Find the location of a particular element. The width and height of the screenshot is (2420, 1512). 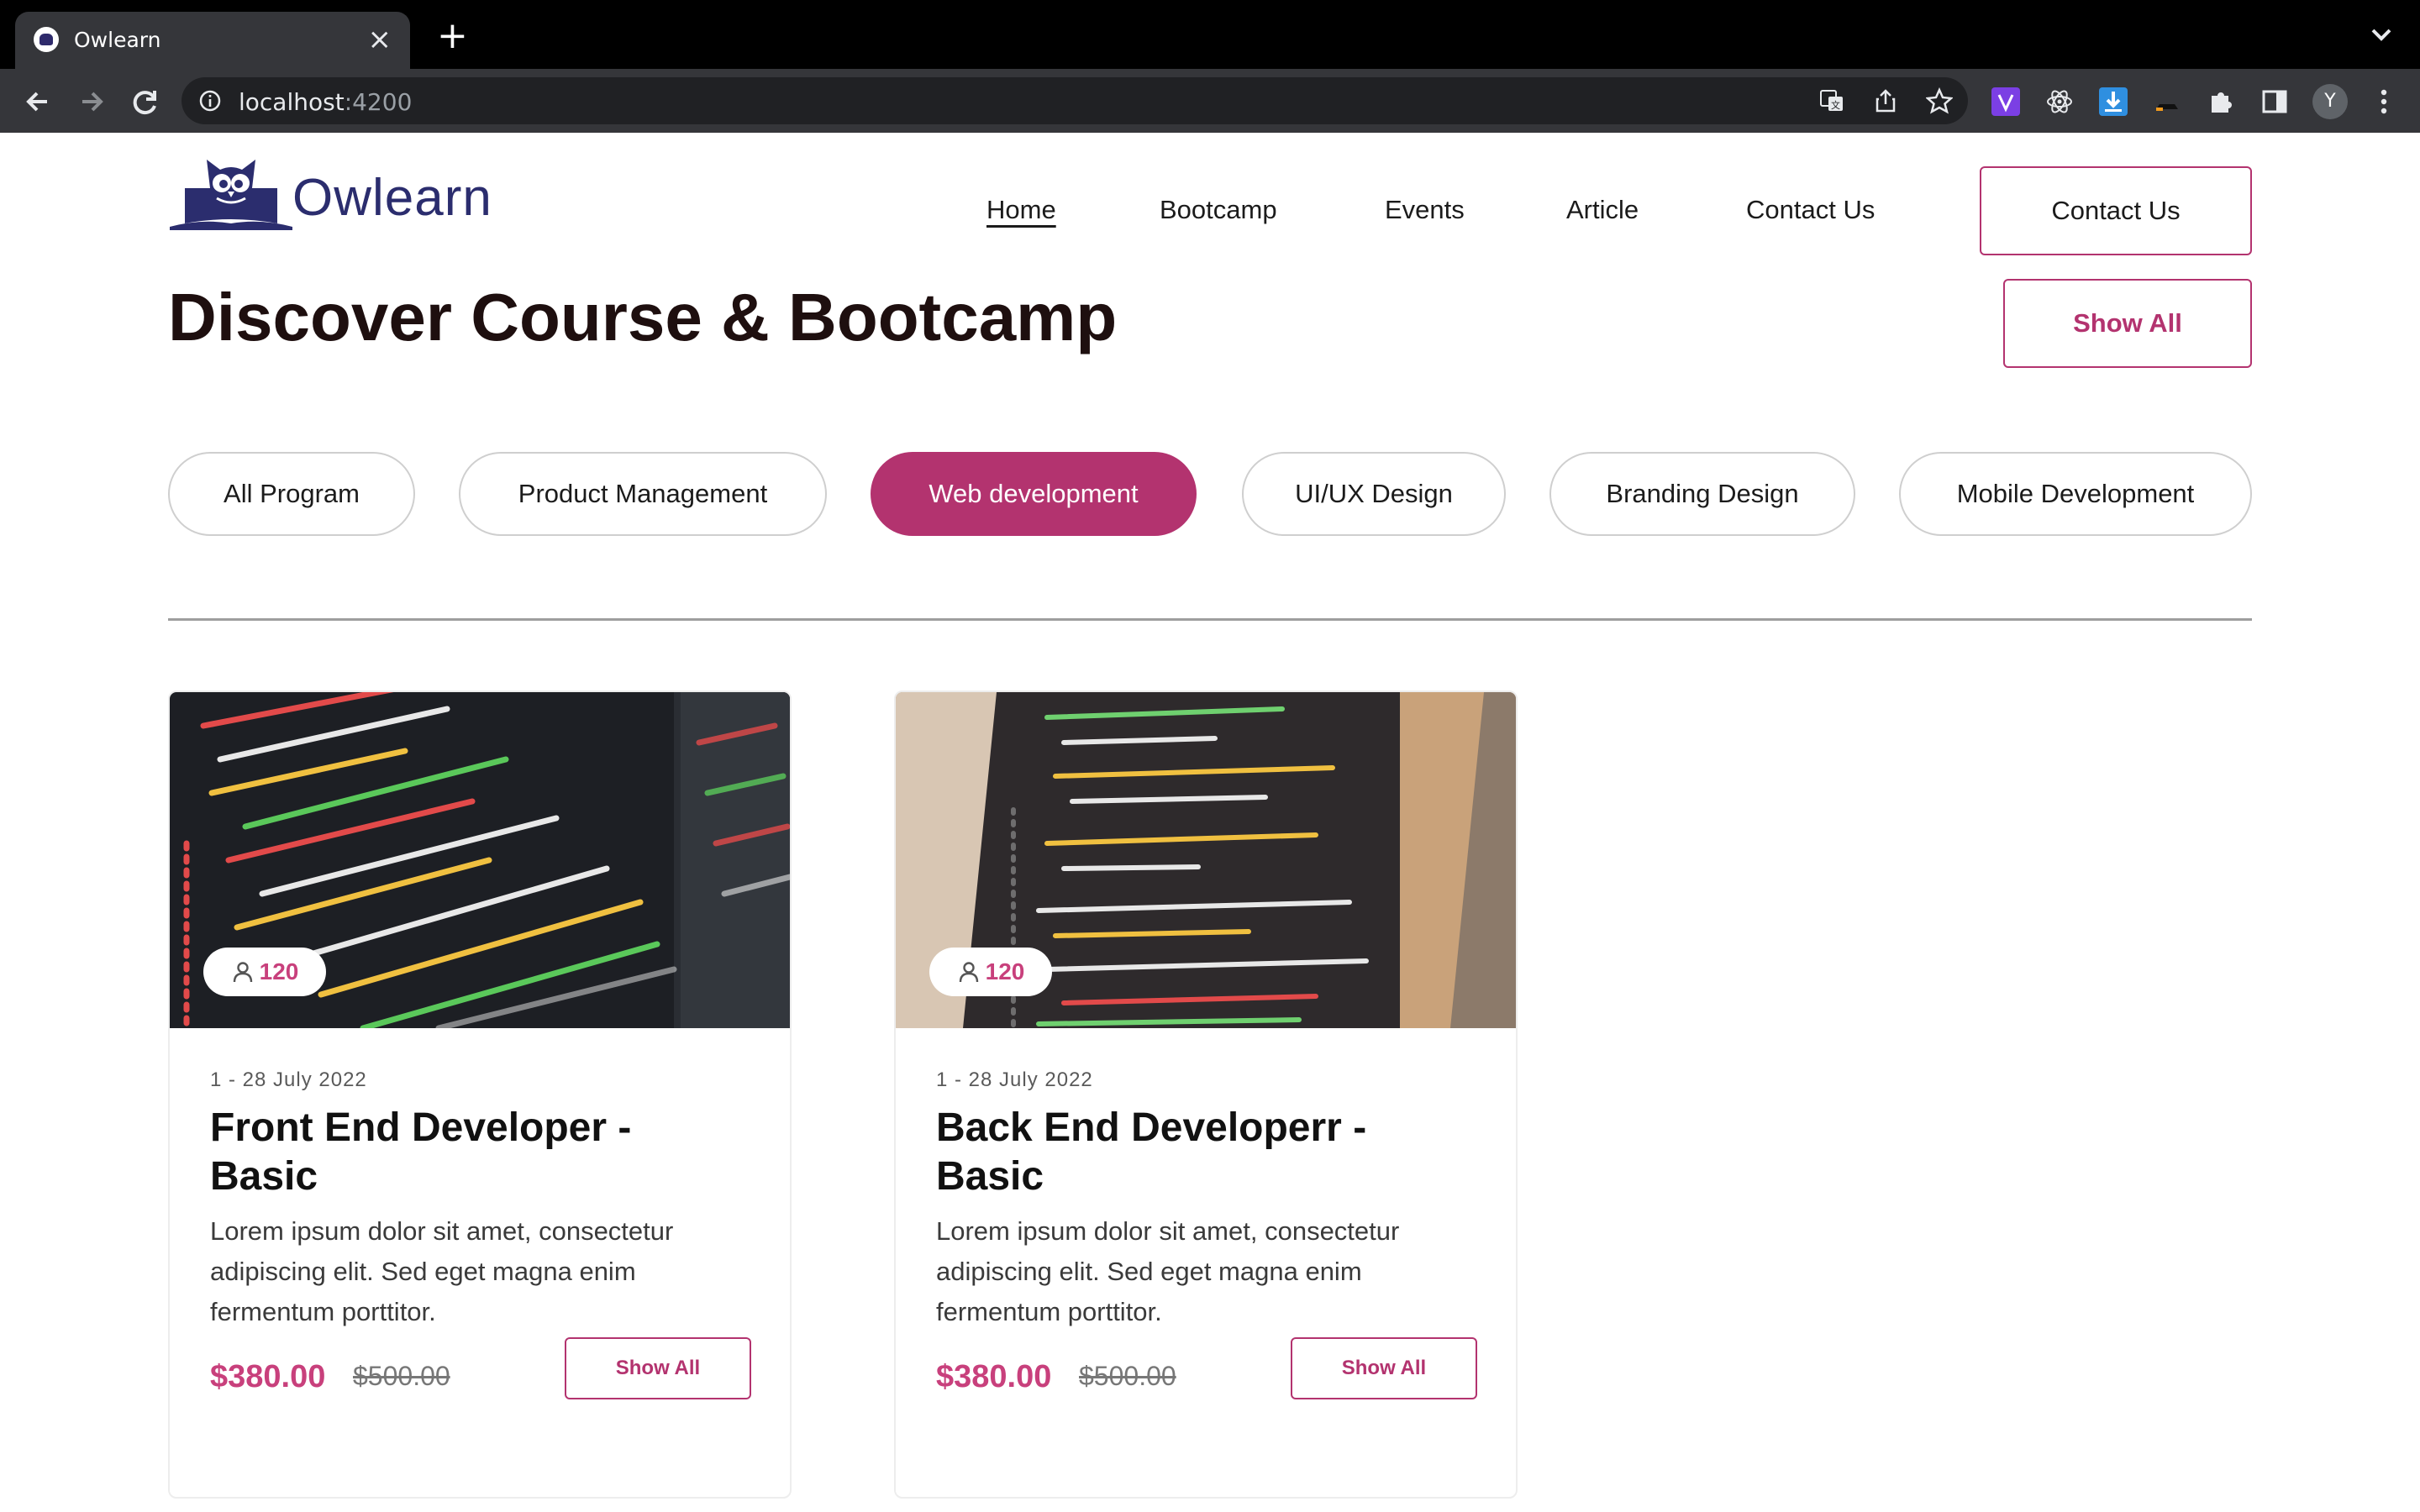

profile-avatar: Y is located at coordinates (2330, 101).